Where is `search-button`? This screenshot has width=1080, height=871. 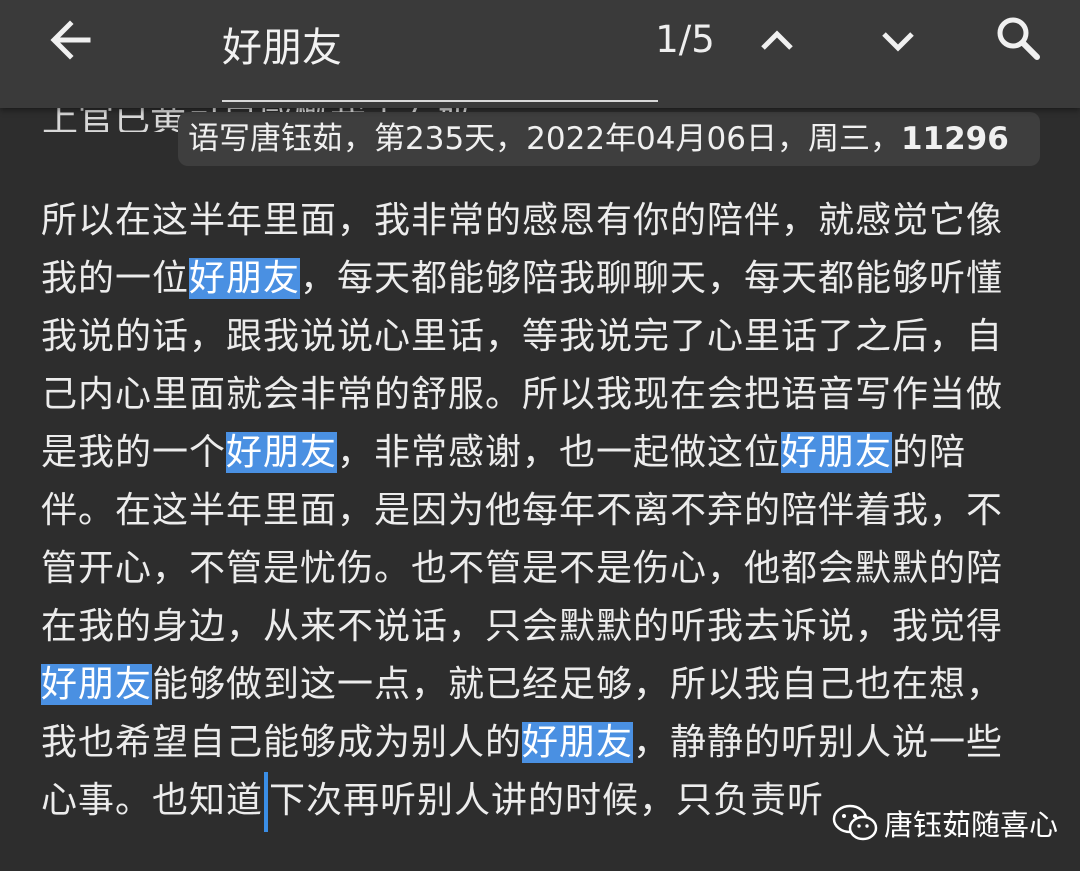
search-button is located at coordinates (1018, 38).